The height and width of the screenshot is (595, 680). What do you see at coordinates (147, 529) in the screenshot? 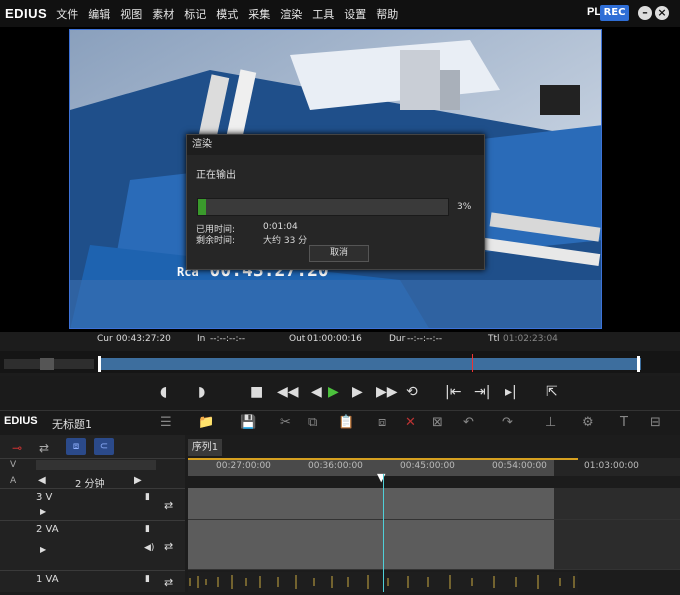
I see `video-mute-2va-icon: ▮` at bounding box center [147, 529].